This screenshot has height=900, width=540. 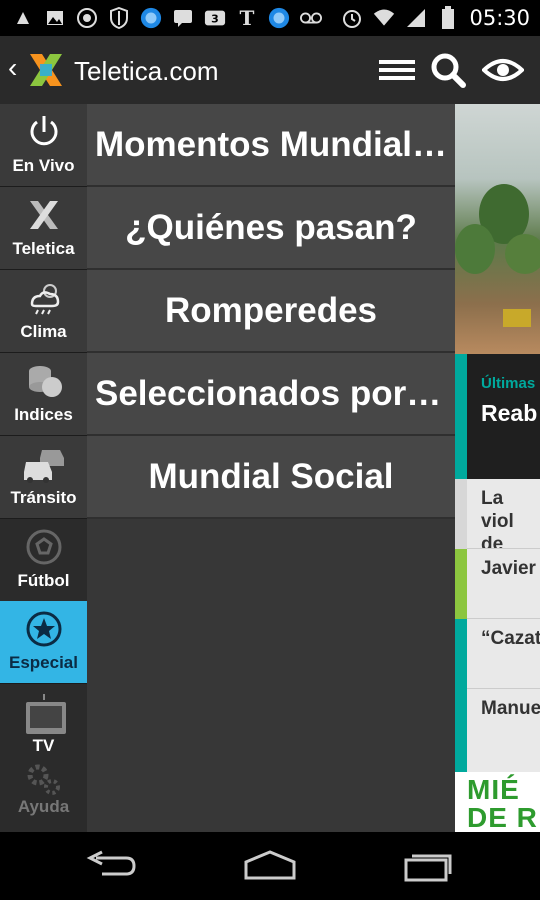 What do you see at coordinates (43, 806) in the screenshot?
I see `sidebar-item-label: Ayuda` at bounding box center [43, 806].